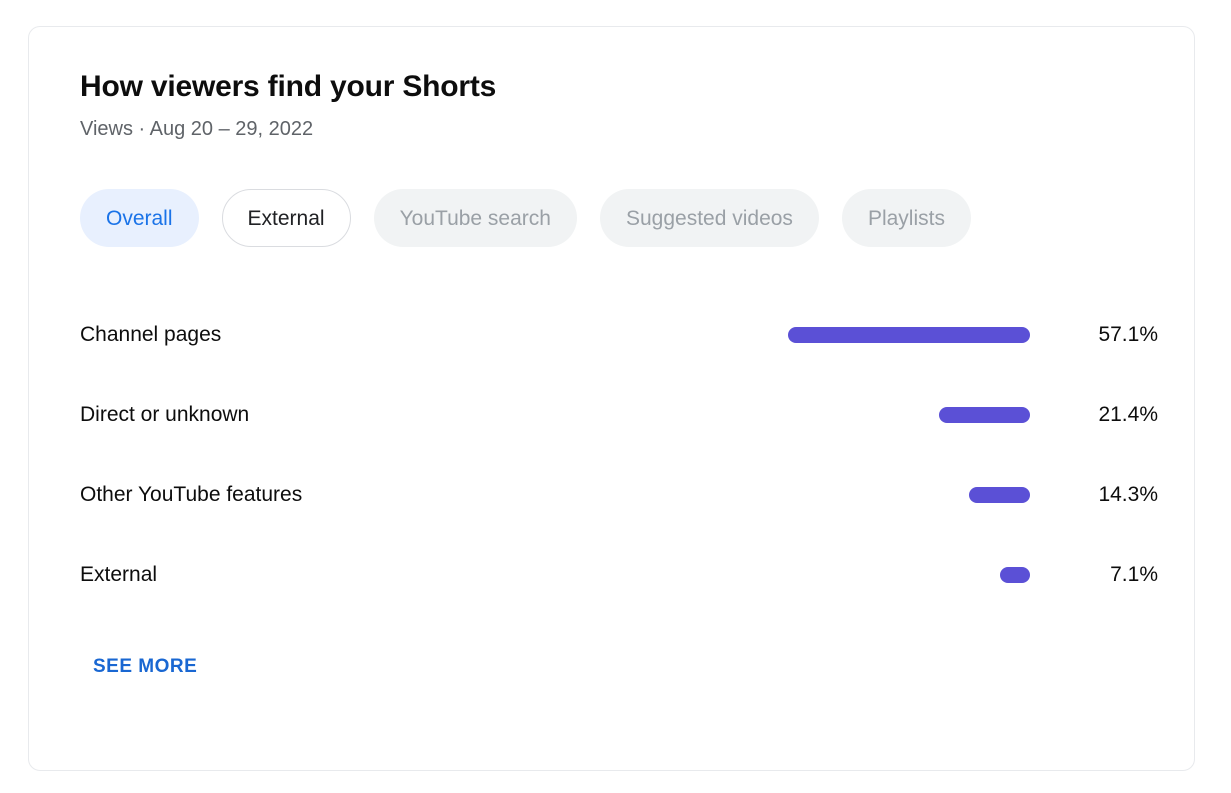  Describe the element at coordinates (1128, 494) in the screenshot. I see `row-value: 14.3%` at that location.